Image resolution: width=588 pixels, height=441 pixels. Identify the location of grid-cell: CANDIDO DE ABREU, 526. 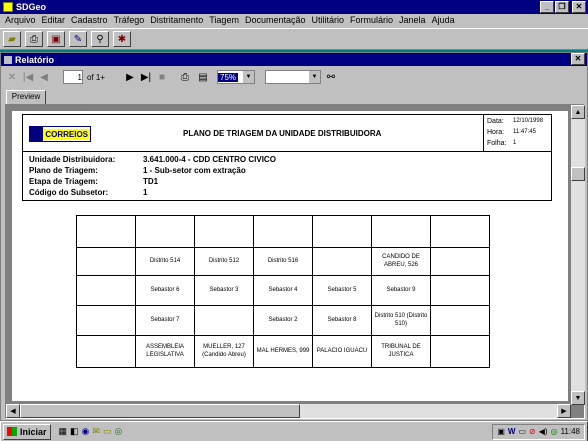
(401, 261).